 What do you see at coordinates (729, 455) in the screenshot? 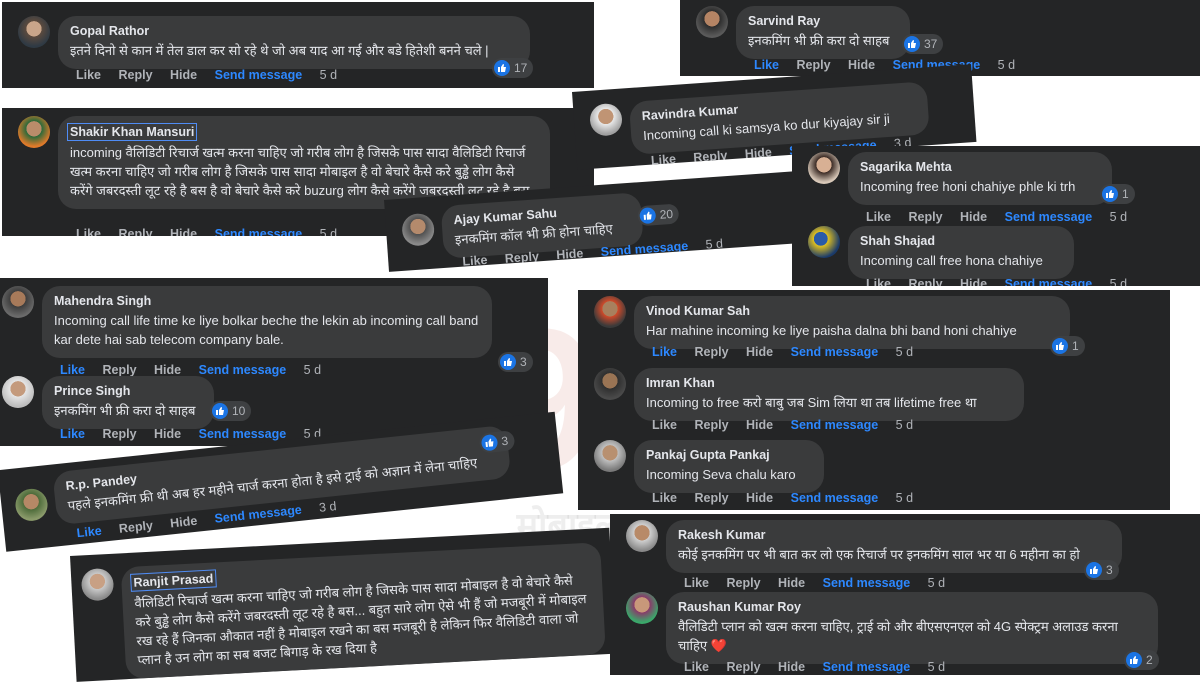
I see `commenter-name: Pankaj Gupta Pankaj` at bounding box center [729, 455].